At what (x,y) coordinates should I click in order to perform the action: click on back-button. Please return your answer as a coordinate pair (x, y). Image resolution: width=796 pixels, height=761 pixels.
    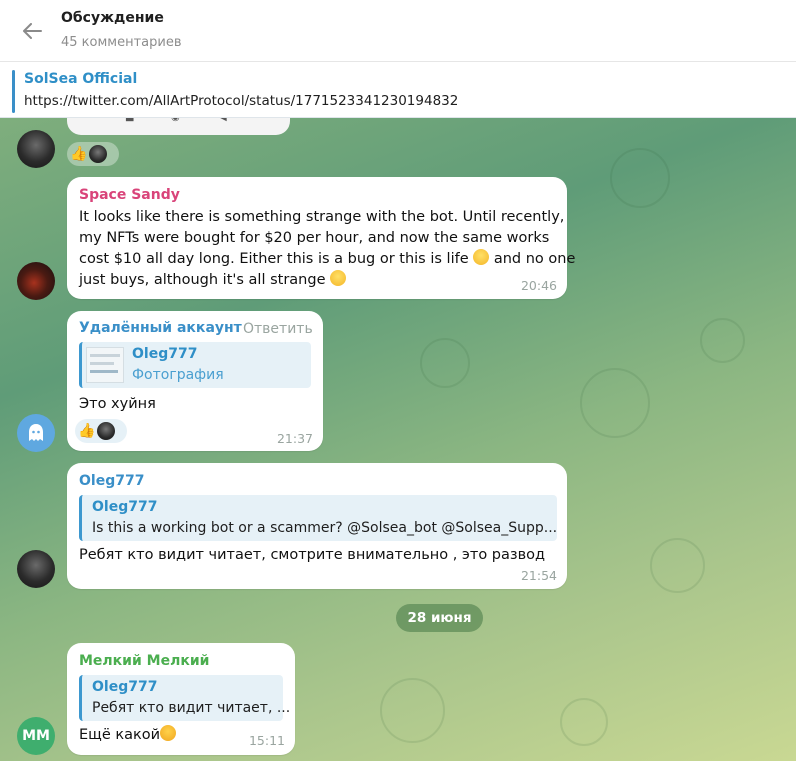
    Looking at the image, I should click on (32, 31).